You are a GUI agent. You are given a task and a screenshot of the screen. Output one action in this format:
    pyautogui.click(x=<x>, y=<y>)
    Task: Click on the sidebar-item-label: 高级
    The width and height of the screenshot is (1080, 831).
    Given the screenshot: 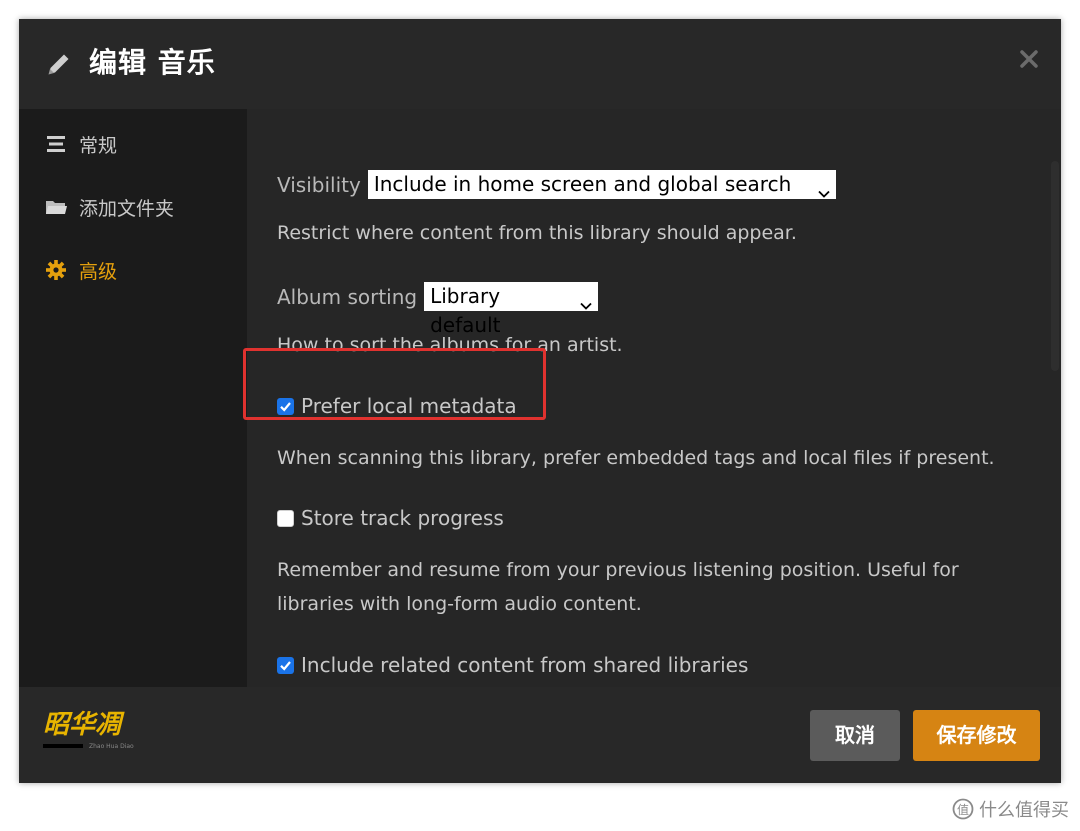 What is the action you would take?
    pyautogui.click(x=98, y=271)
    